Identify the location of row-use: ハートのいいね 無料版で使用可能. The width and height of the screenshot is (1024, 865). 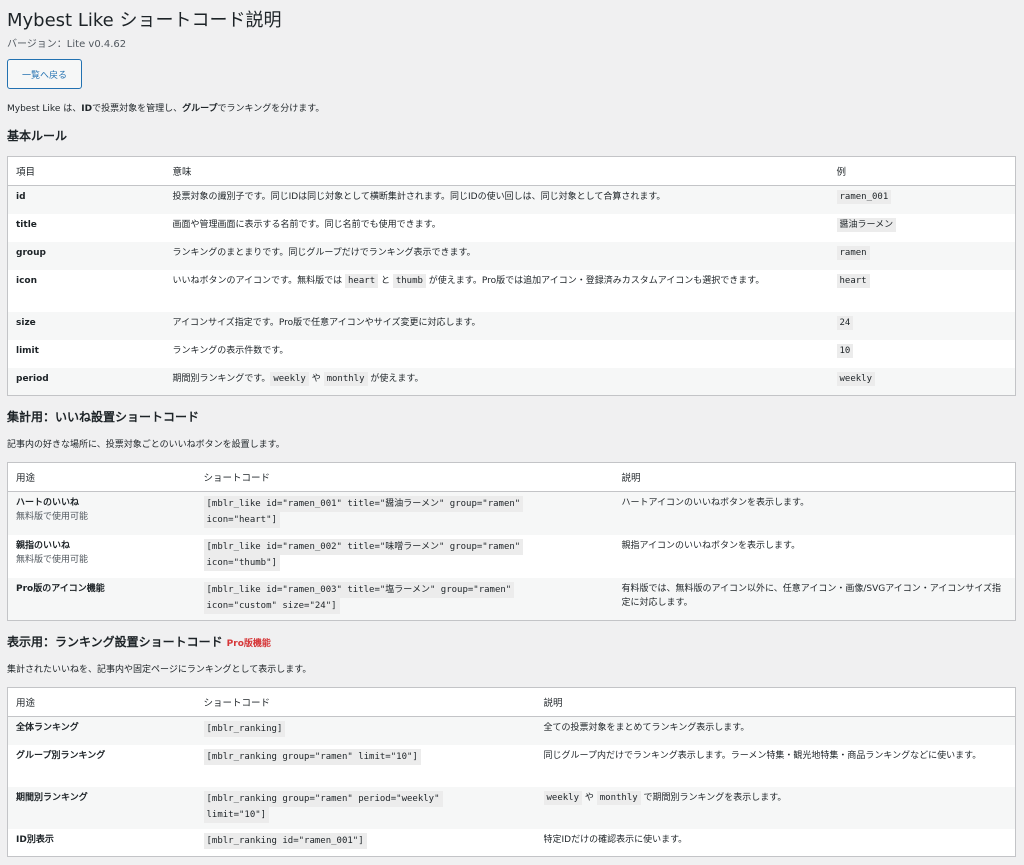
(101, 513).